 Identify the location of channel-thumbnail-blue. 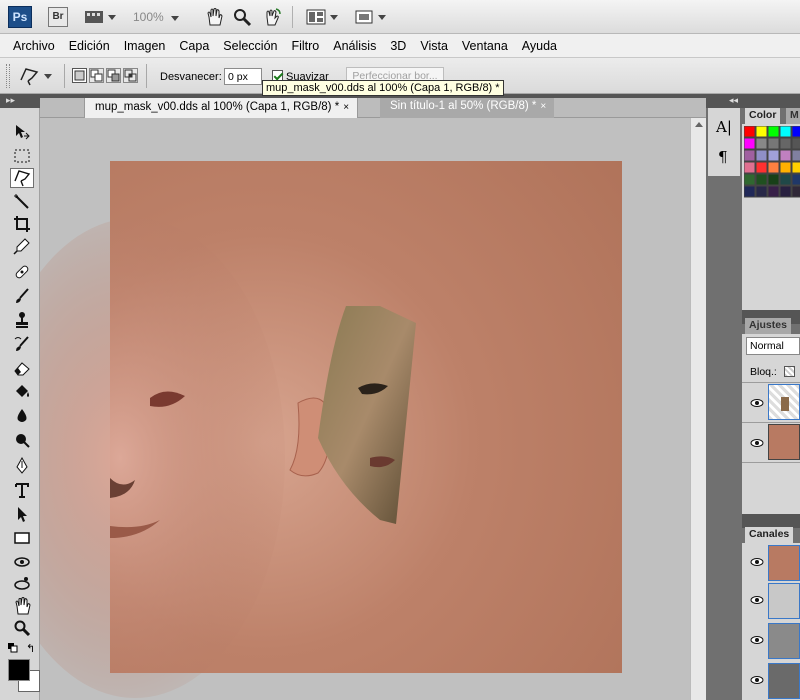
(784, 681).